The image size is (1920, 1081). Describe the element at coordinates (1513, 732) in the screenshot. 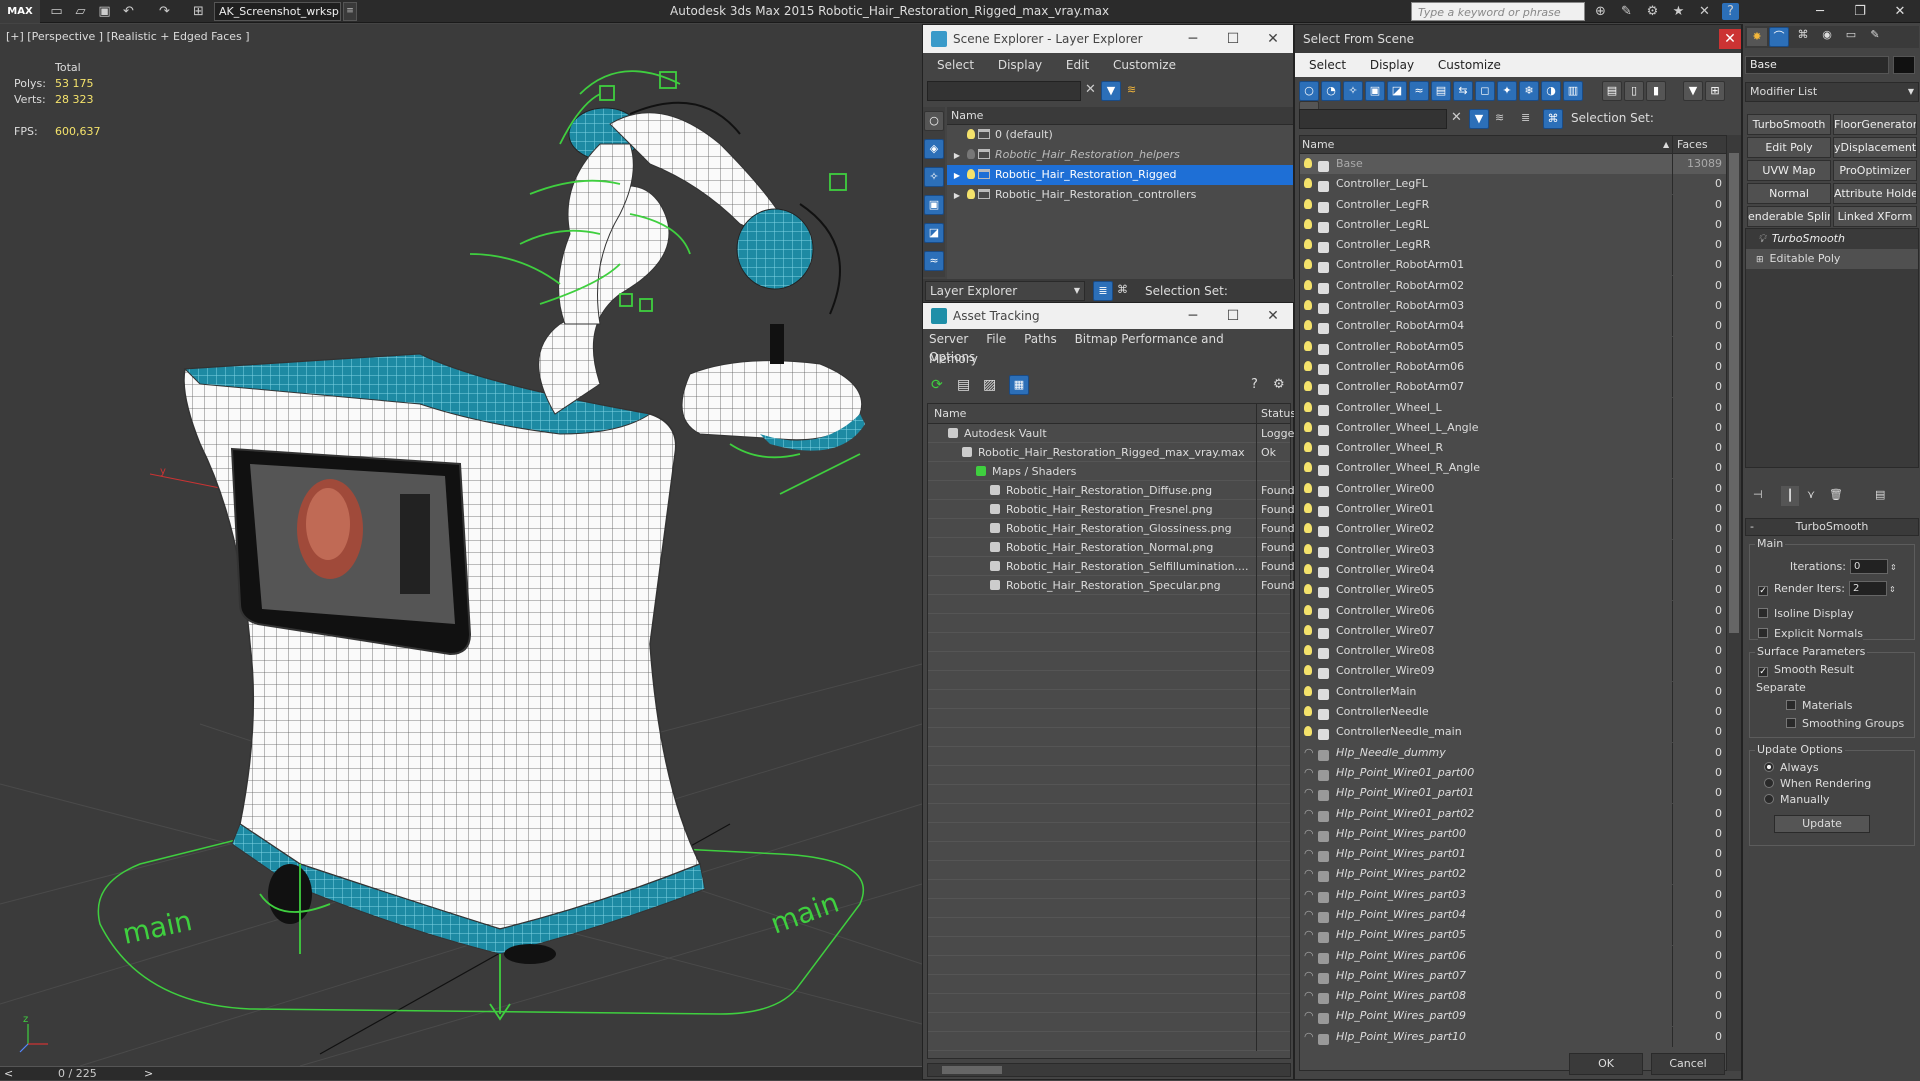

I see `object-row: ControllerNeedle_main 0` at that location.